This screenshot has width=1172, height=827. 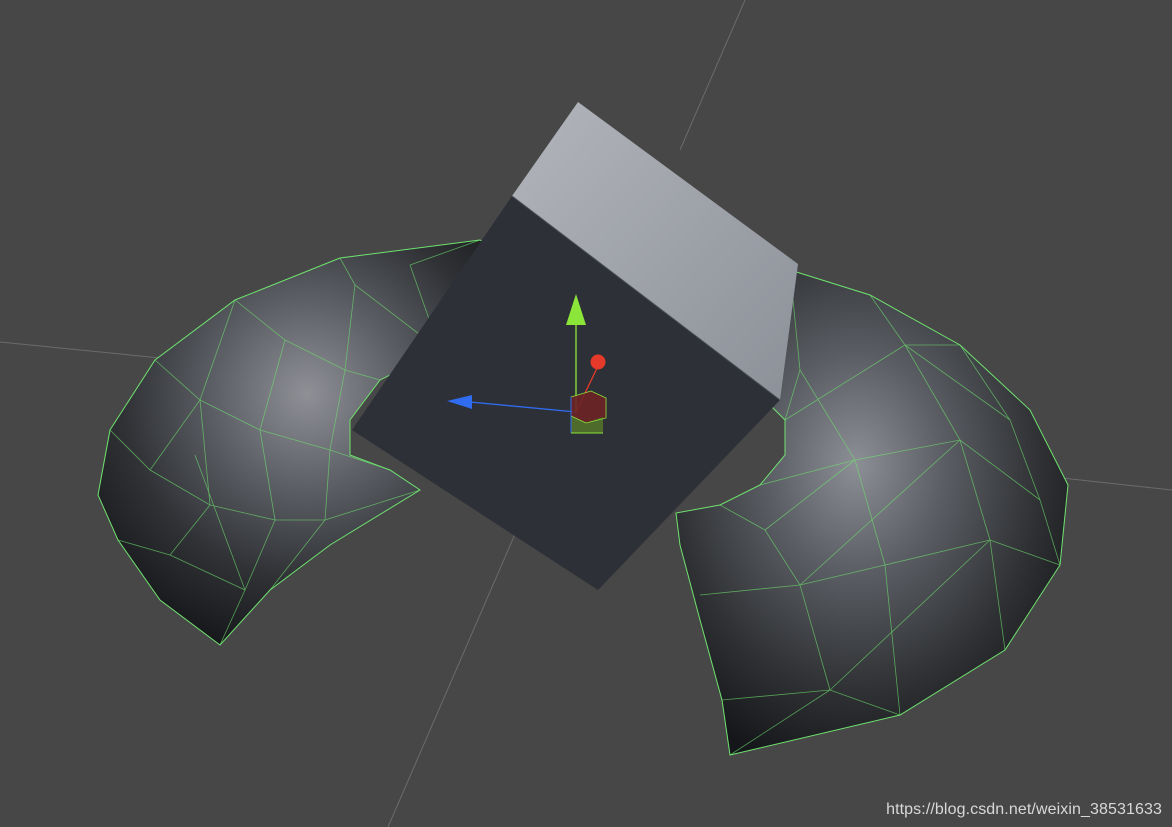 I want to click on gizmo-x-axis-handle-icon, so click(x=598, y=362).